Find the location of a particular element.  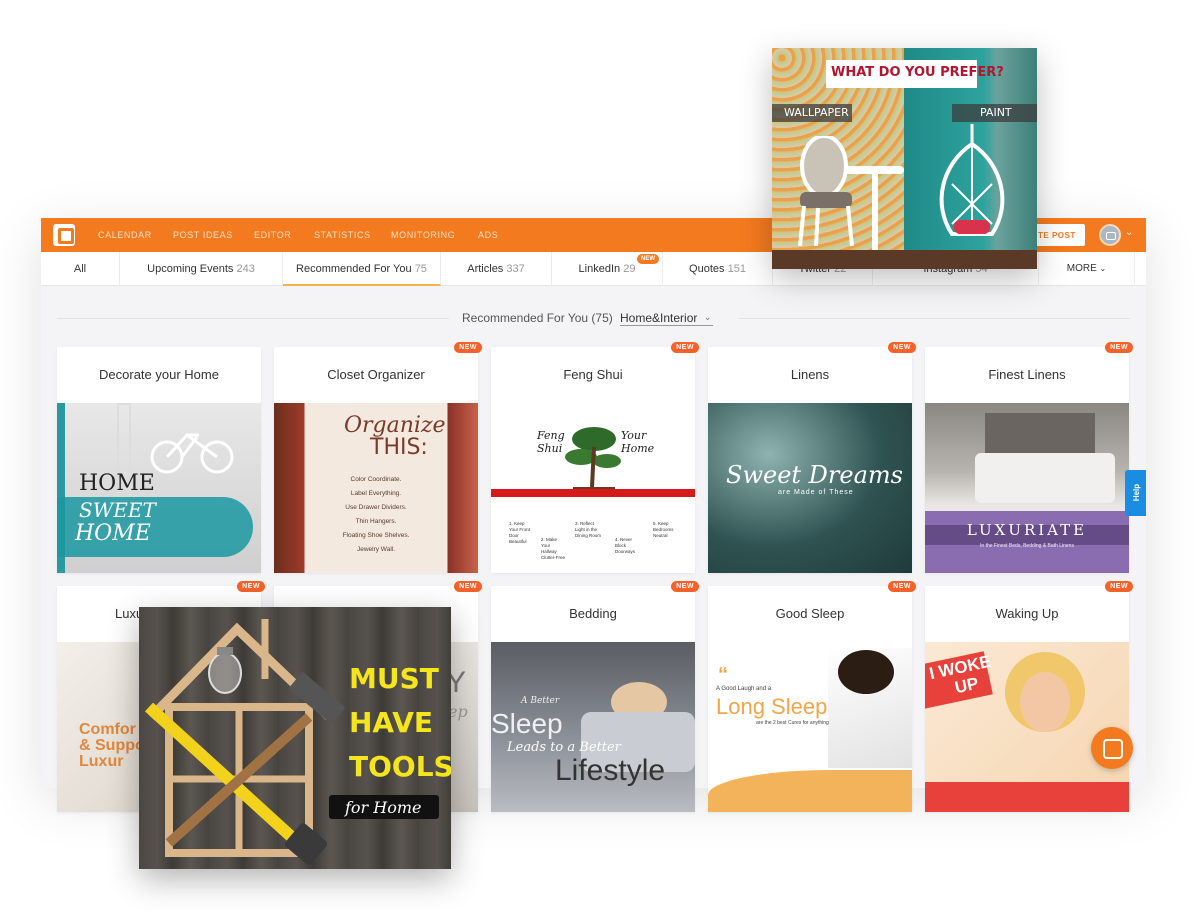

tab-count: 337 is located at coordinates (515, 269).